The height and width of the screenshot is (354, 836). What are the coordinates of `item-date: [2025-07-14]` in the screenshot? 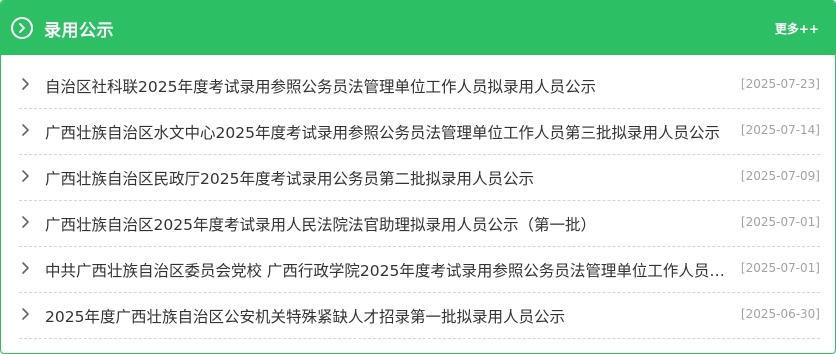 It's located at (780, 130).